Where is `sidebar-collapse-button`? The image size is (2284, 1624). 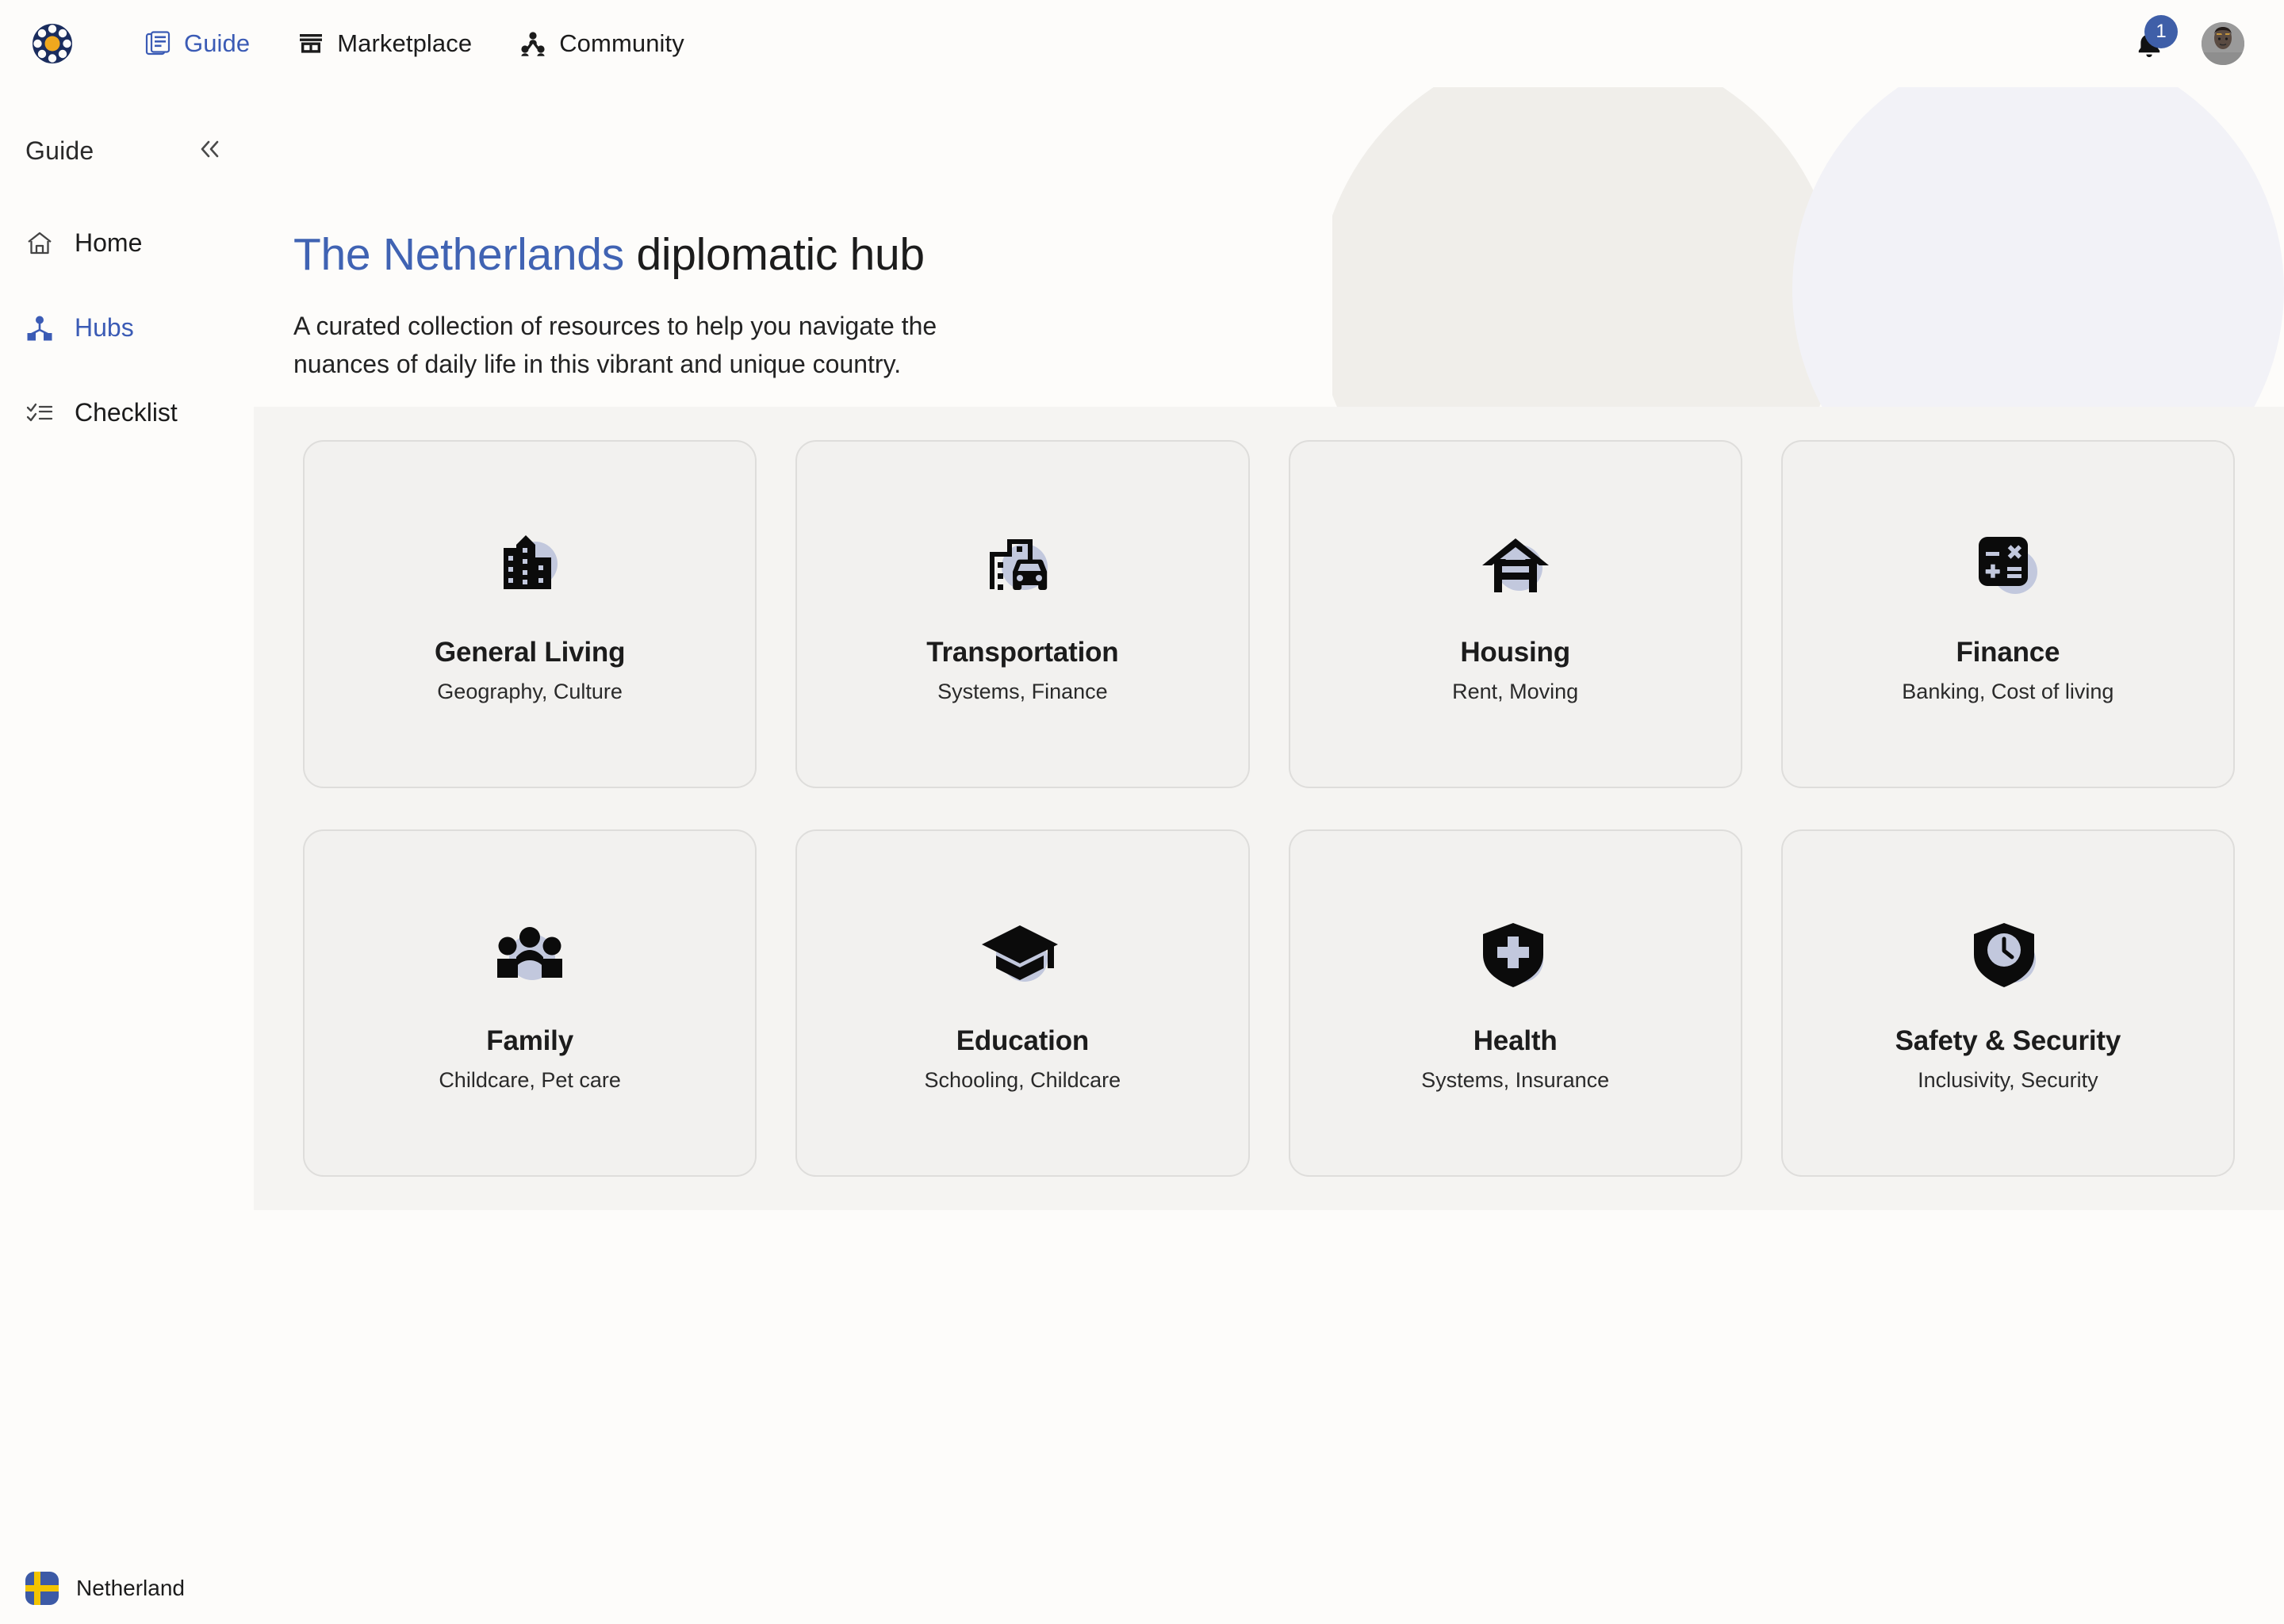
sidebar-collapse-button is located at coordinates (209, 151).